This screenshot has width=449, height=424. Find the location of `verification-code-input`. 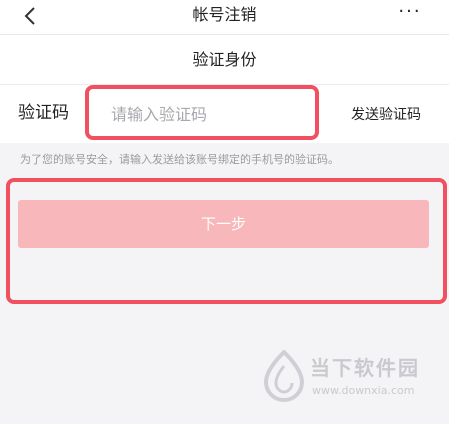

verification-code-input is located at coordinates (206, 114).